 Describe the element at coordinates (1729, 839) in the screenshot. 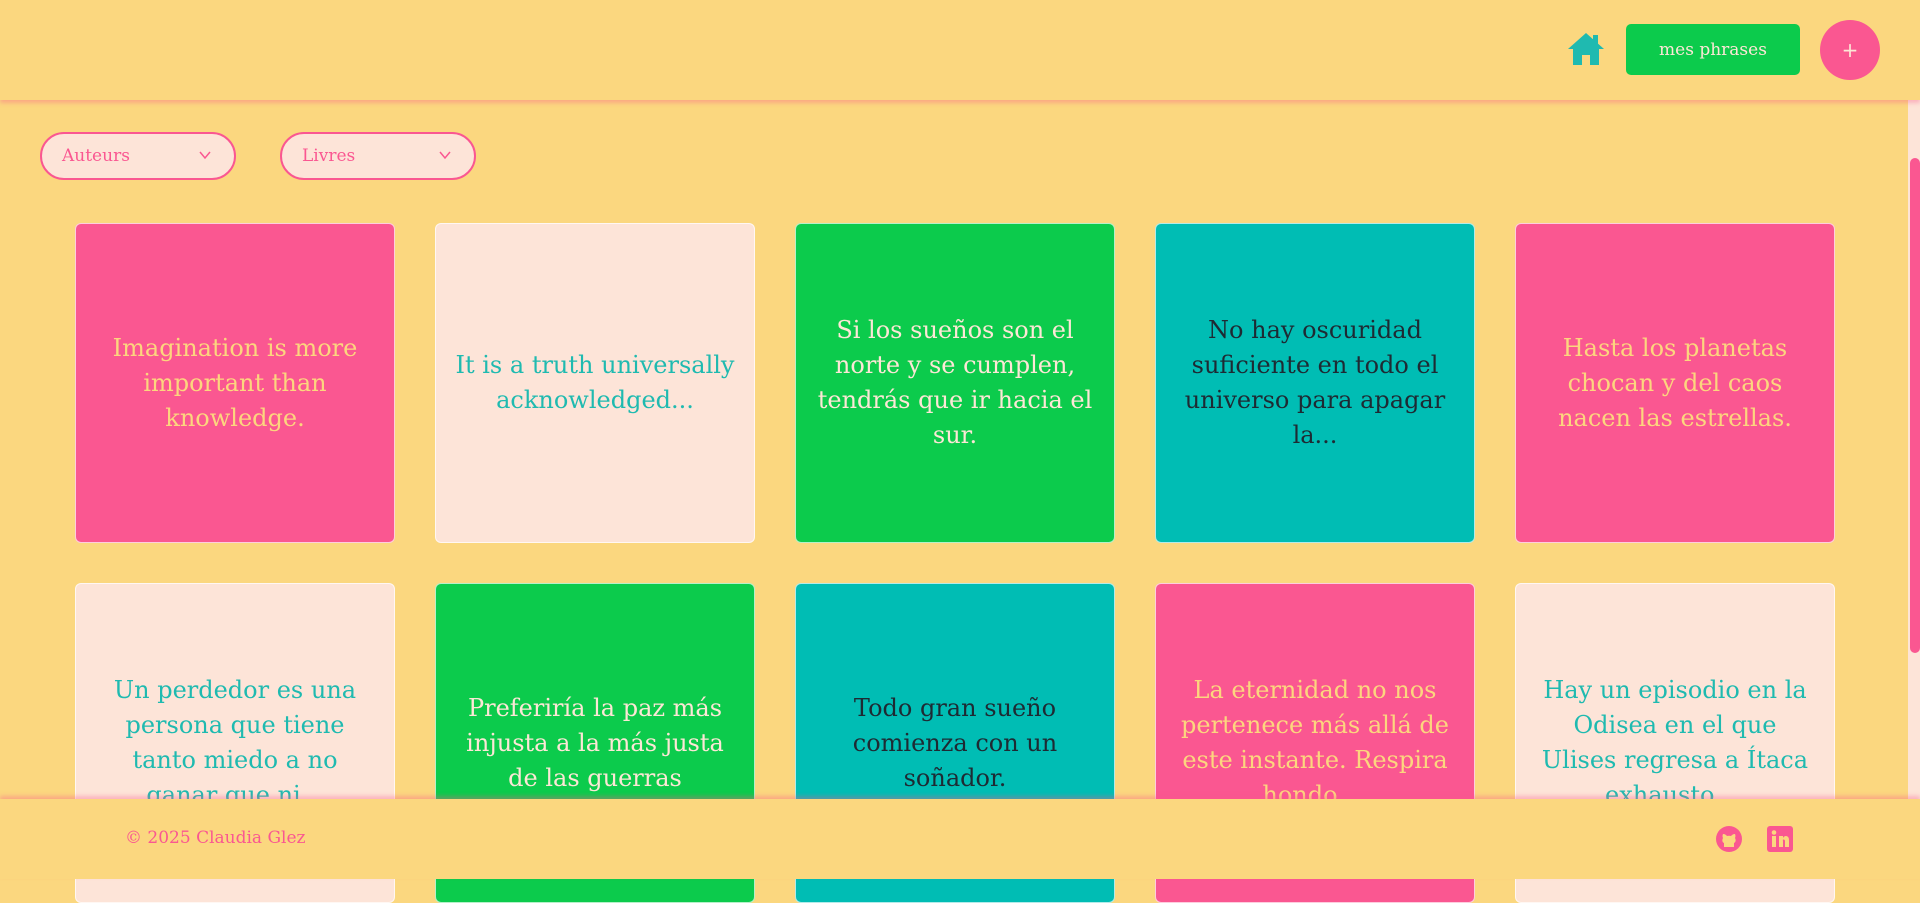

I see `github-icon` at that location.